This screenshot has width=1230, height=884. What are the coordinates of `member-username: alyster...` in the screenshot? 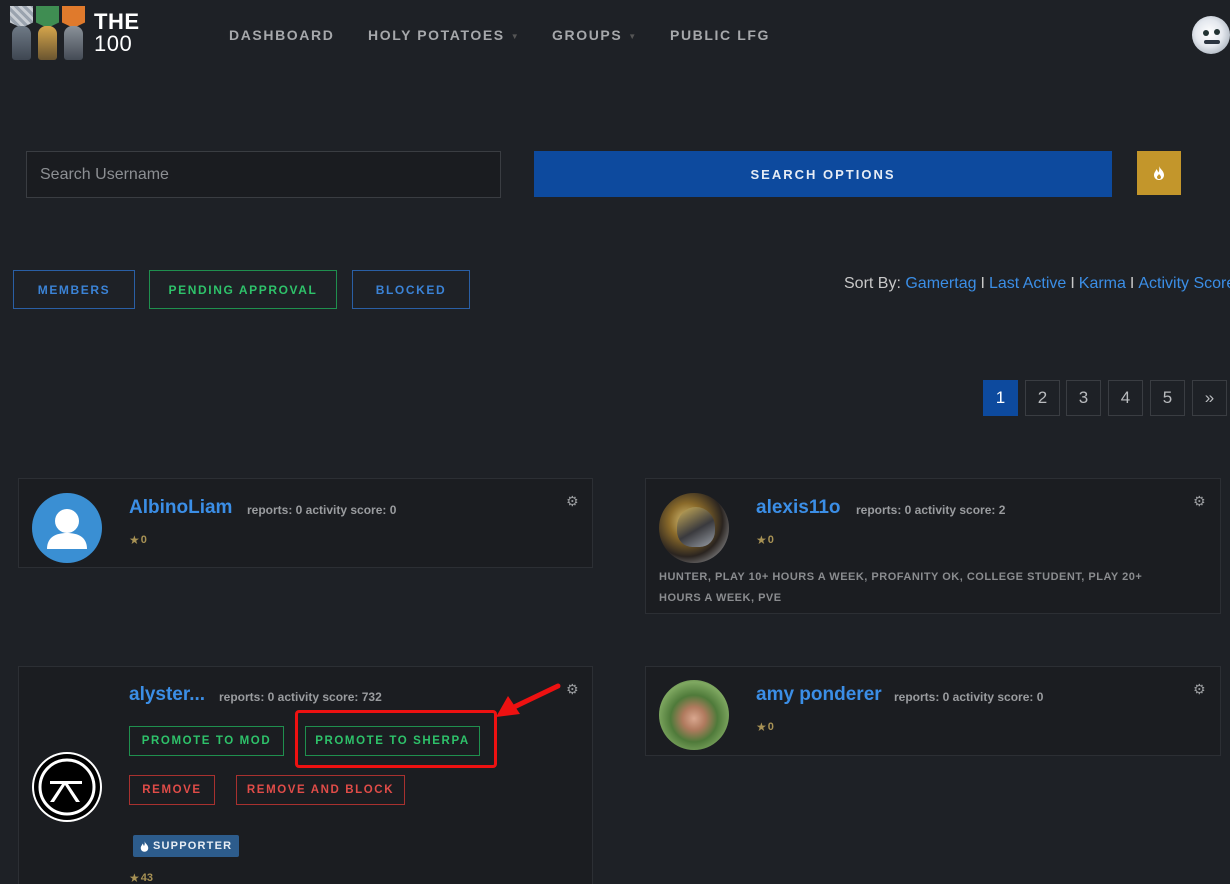 It's located at (167, 695).